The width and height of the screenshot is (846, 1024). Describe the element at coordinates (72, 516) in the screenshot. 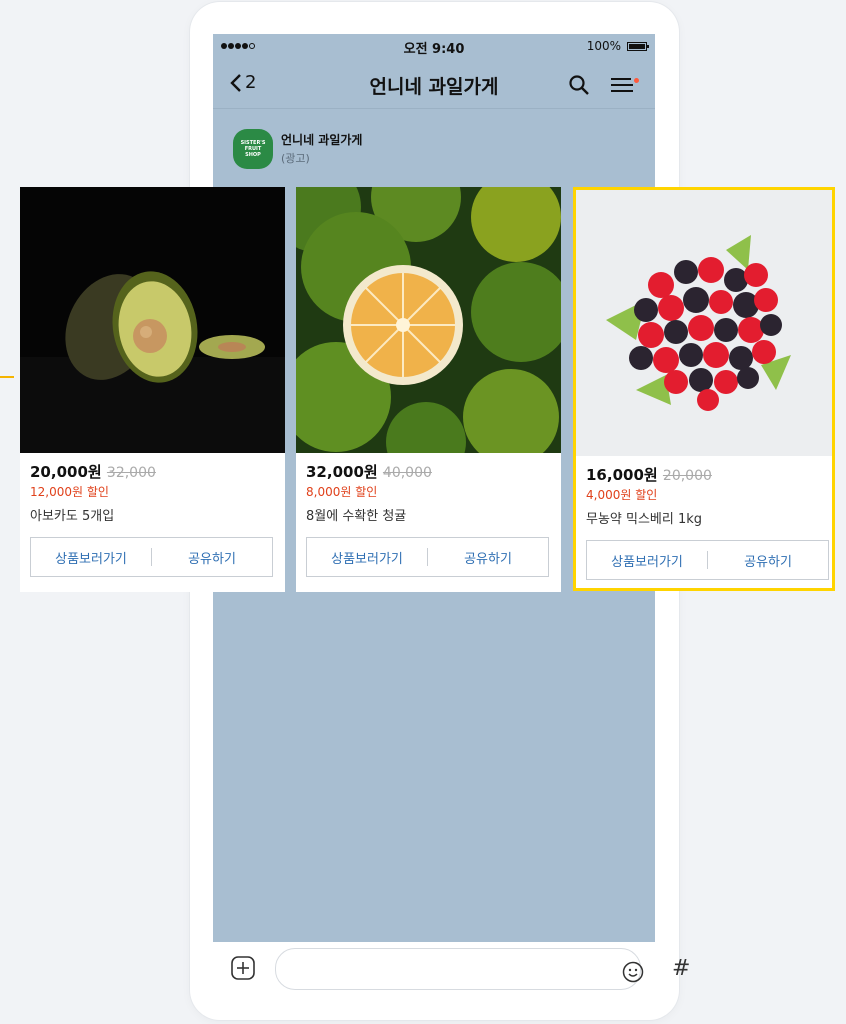

I see `product-name: 아보카도 5개입` at that location.